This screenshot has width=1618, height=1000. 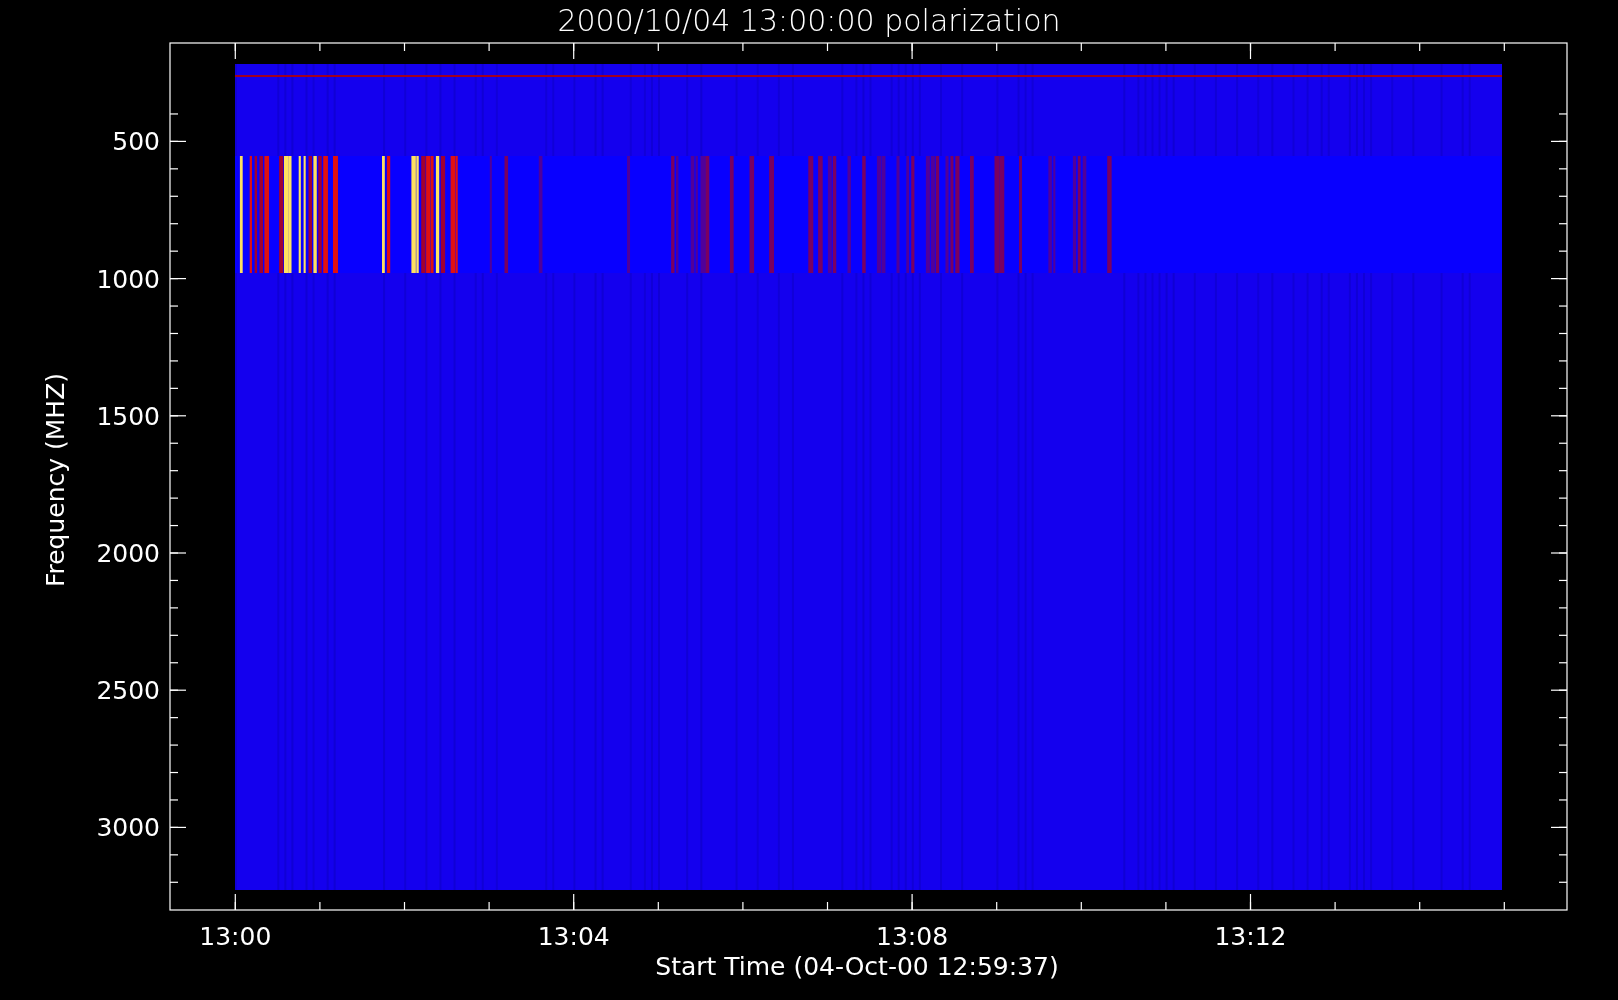 What do you see at coordinates (1250, 936) in the screenshot?
I see `axis-tick-label: 13:12` at bounding box center [1250, 936].